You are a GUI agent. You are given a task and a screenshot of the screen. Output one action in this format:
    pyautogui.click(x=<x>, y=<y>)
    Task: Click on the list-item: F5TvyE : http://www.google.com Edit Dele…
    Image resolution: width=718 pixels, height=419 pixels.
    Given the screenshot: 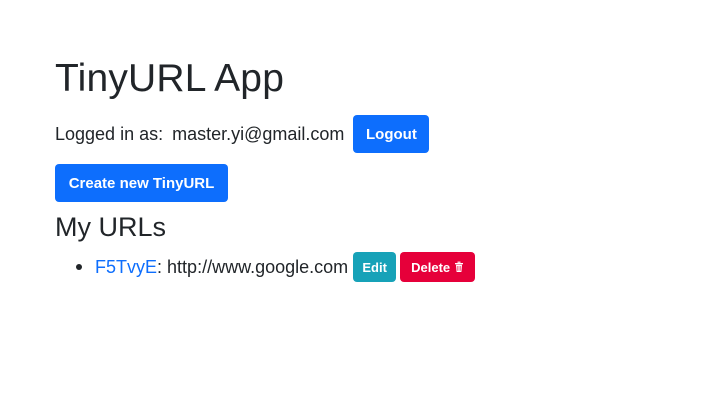 What is the action you would take?
    pyautogui.click(x=276, y=267)
    